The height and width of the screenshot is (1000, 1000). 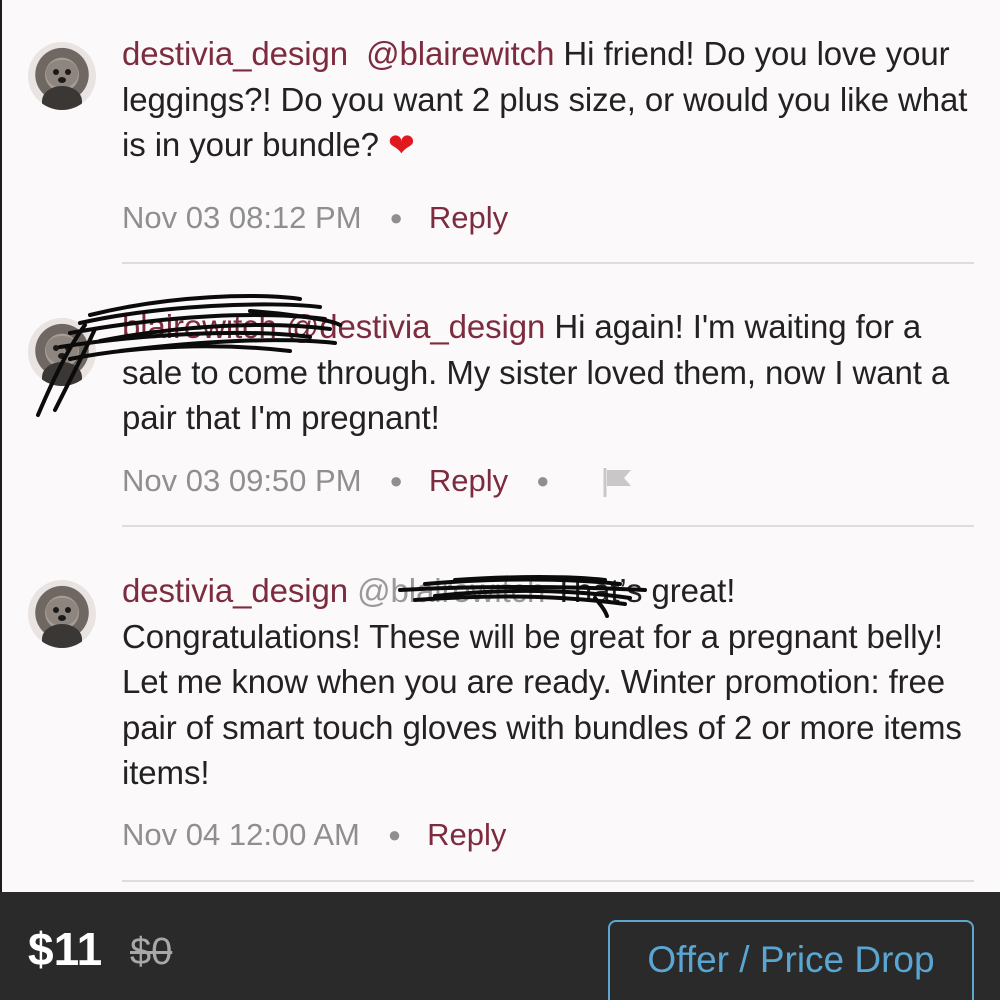 I want to click on comment-meta: Nov 04 12:00 AM ● Reply, so click(x=314, y=834).